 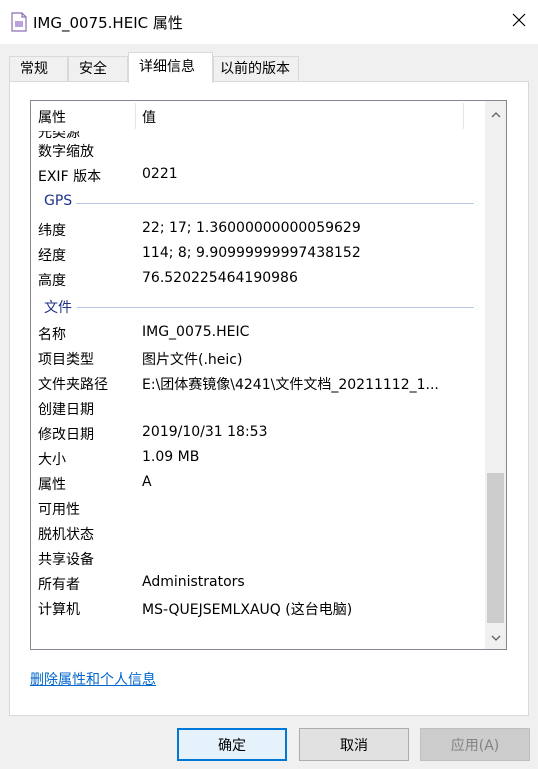 What do you see at coordinates (160, 174) in the screenshot?
I see `property-value: 0221` at bounding box center [160, 174].